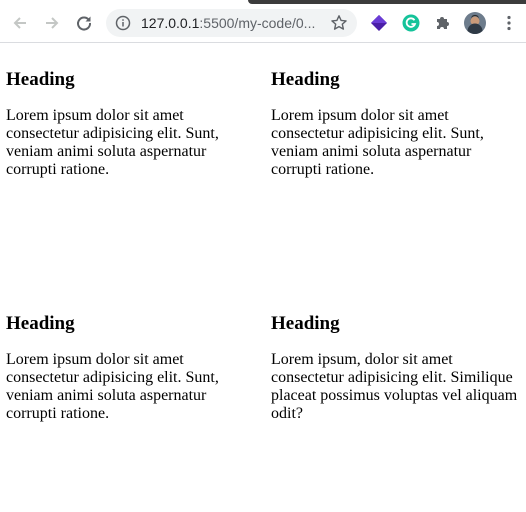 The width and height of the screenshot is (526, 512). I want to click on kebab-menu-icon, so click(509, 23).